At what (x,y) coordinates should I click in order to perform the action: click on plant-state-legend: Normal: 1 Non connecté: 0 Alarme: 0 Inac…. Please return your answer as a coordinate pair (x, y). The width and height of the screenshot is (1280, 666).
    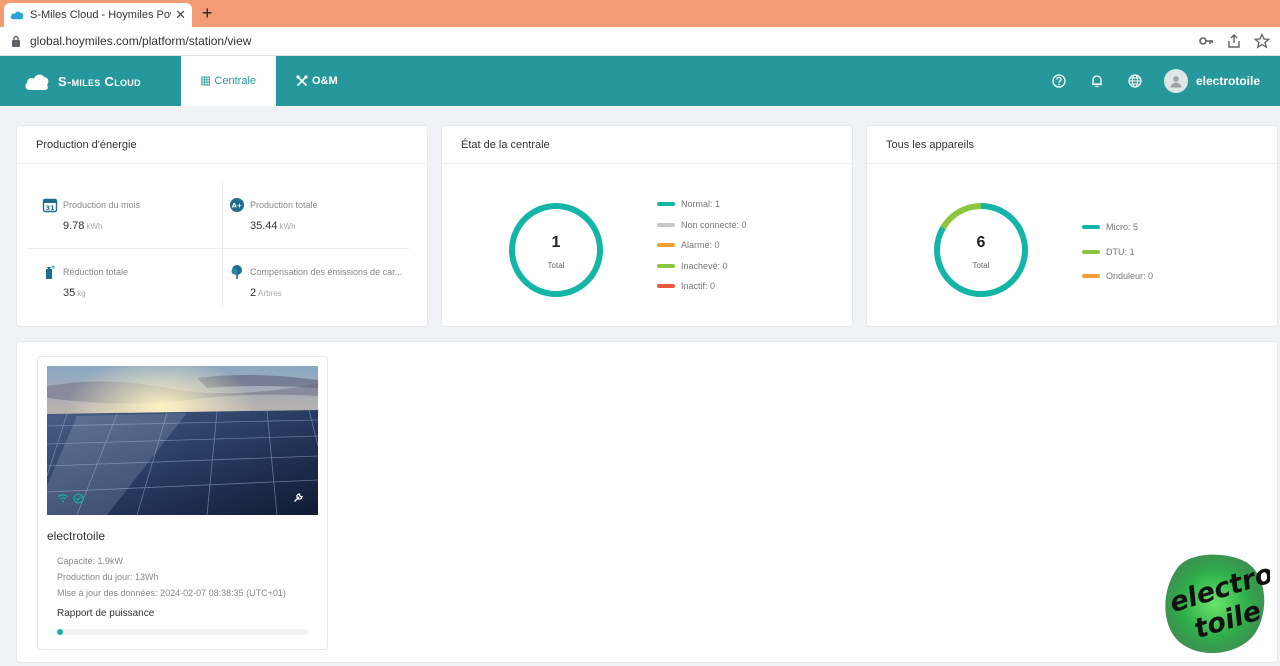
    Looking at the image, I should click on (702, 245).